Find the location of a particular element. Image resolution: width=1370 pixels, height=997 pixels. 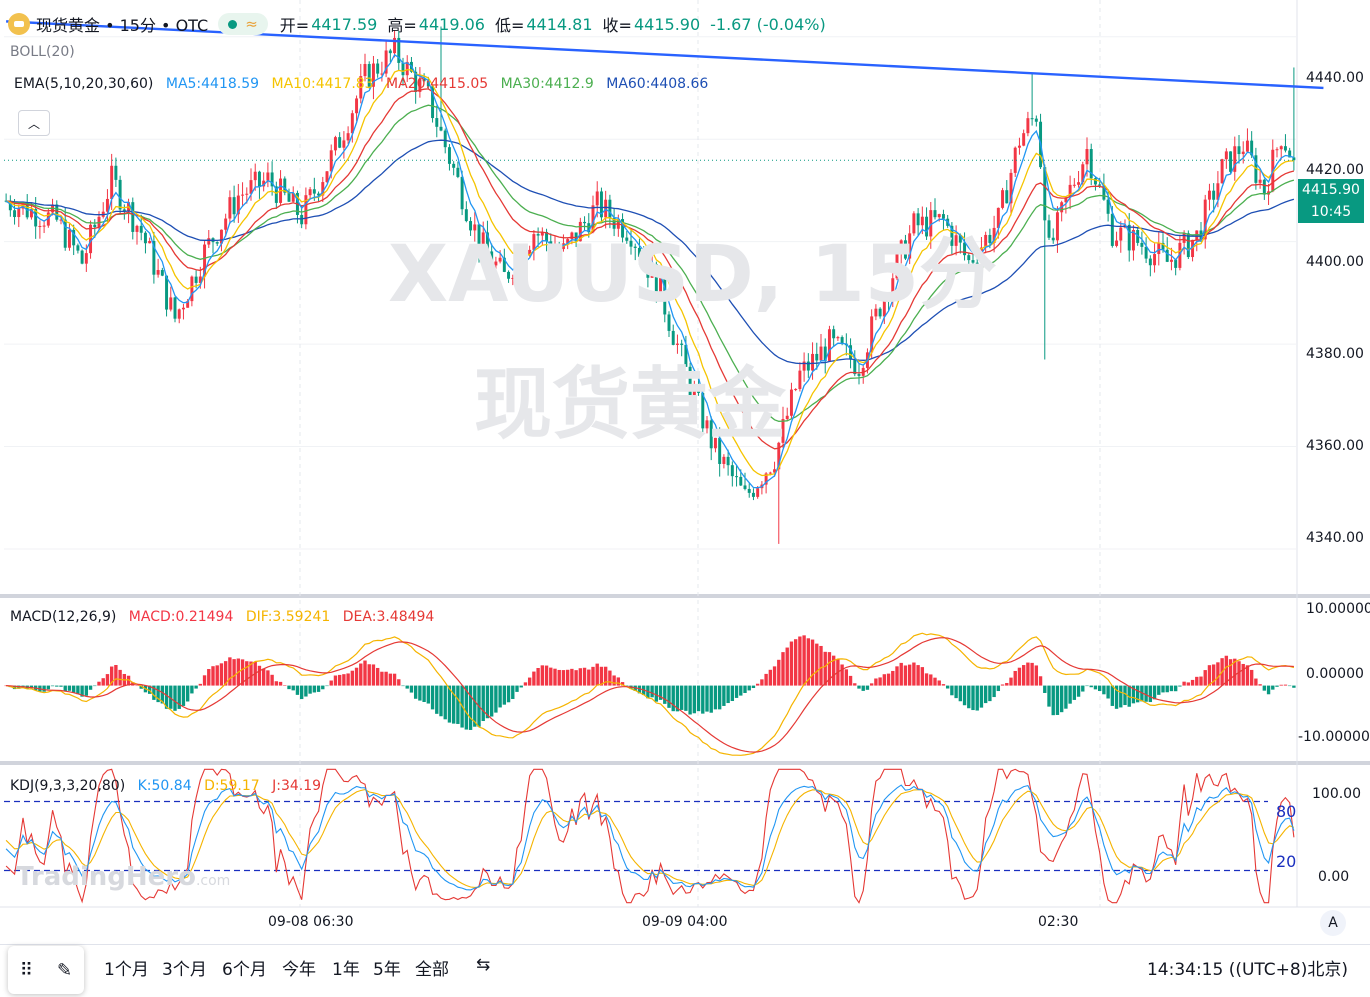

d-value: D:59.17 is located at coordinates (232, 786).